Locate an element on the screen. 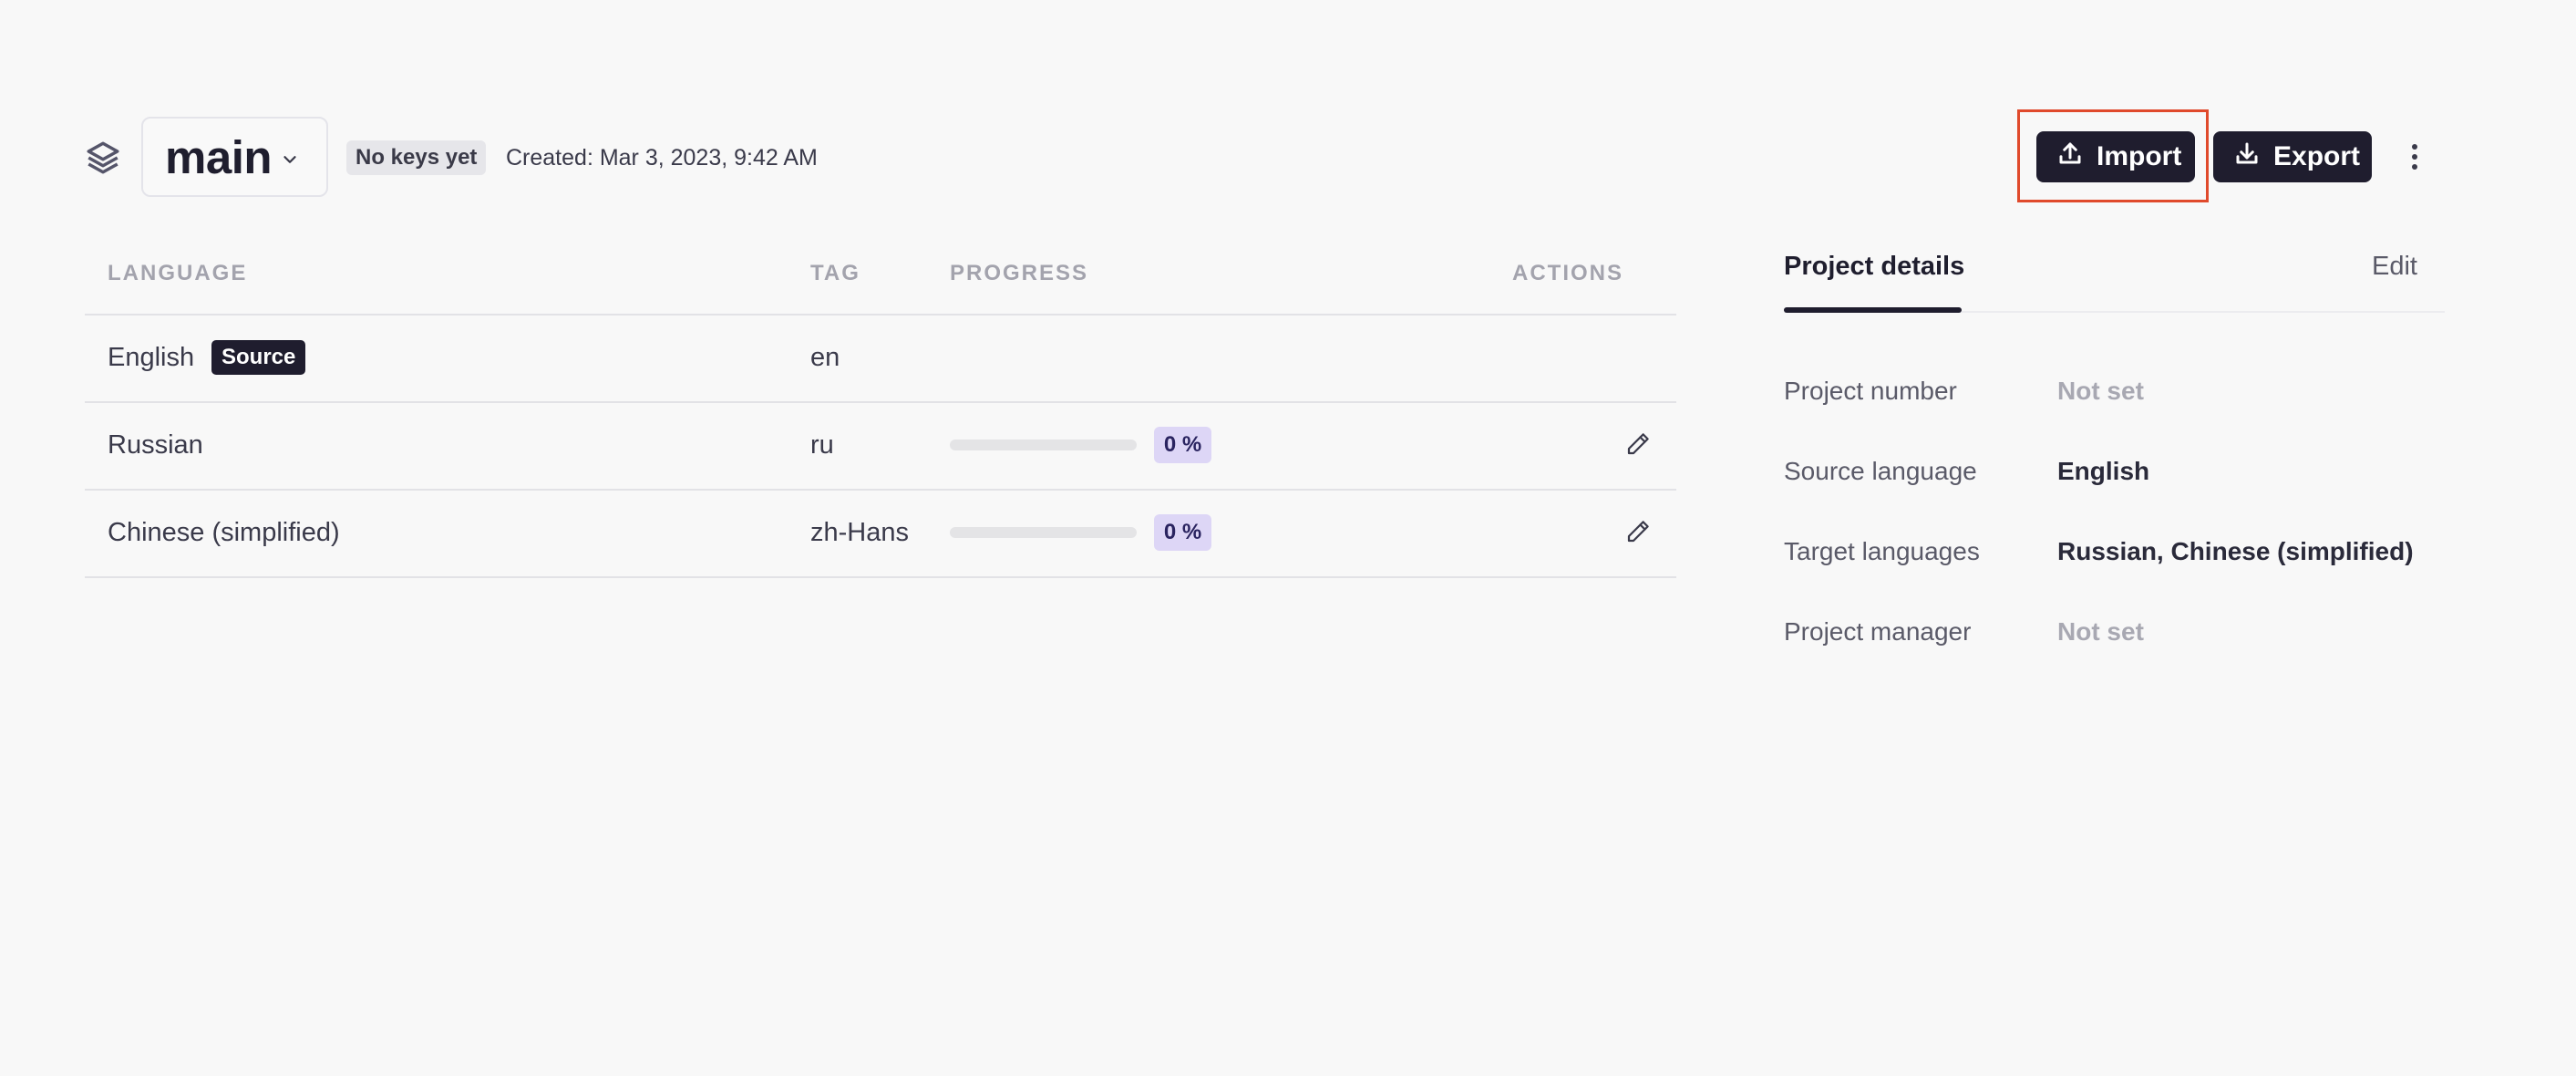 The width and height of the screenshot is (2576, 1076). import-button-label: Import is located at coordinates (2139, 156).